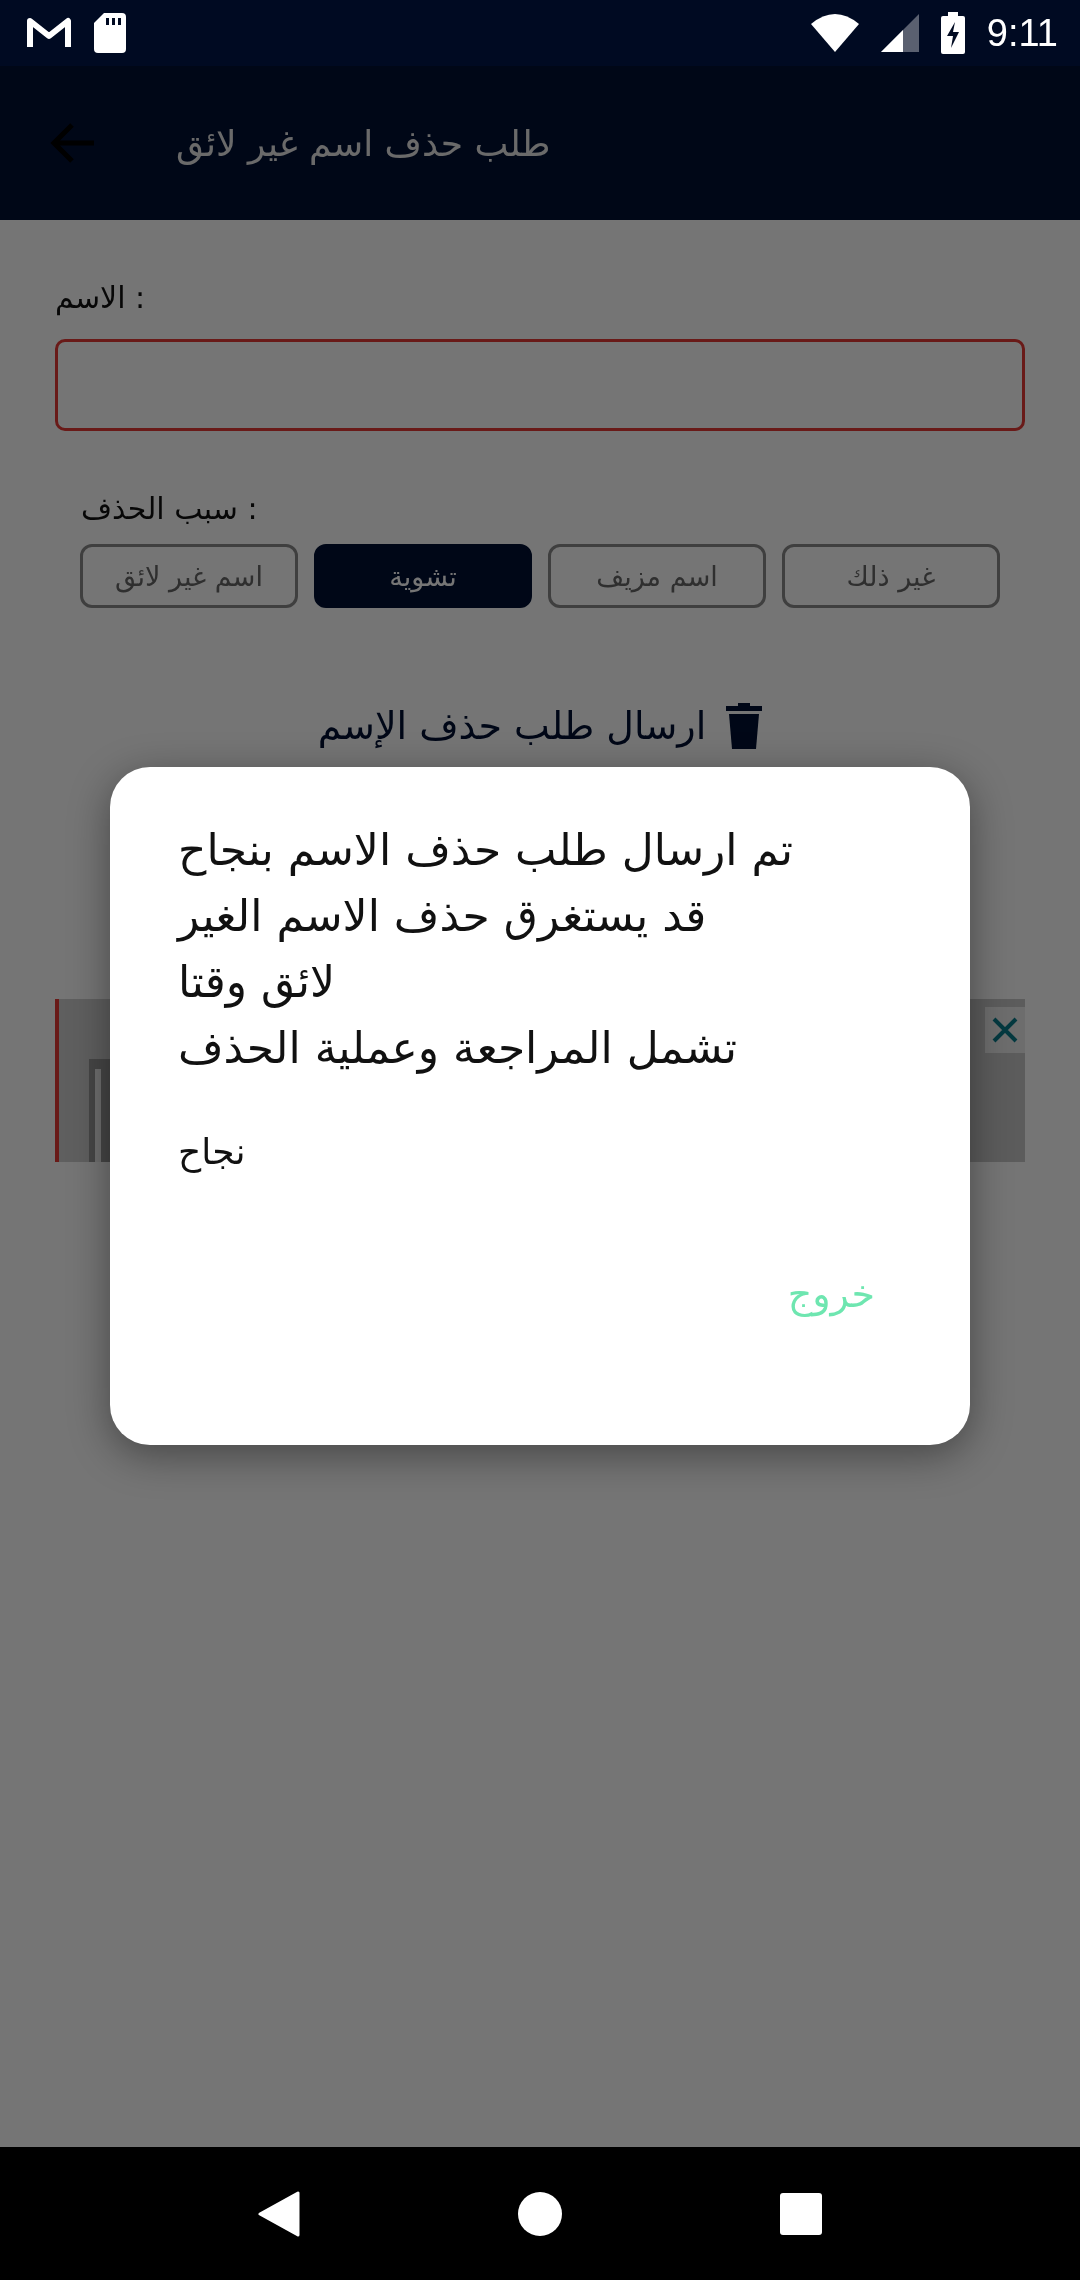 The height and width of the screenshot is (2280, 1080). I want to click on screen-title: طلب حذف اسم غير لائق, so click(363, 143).